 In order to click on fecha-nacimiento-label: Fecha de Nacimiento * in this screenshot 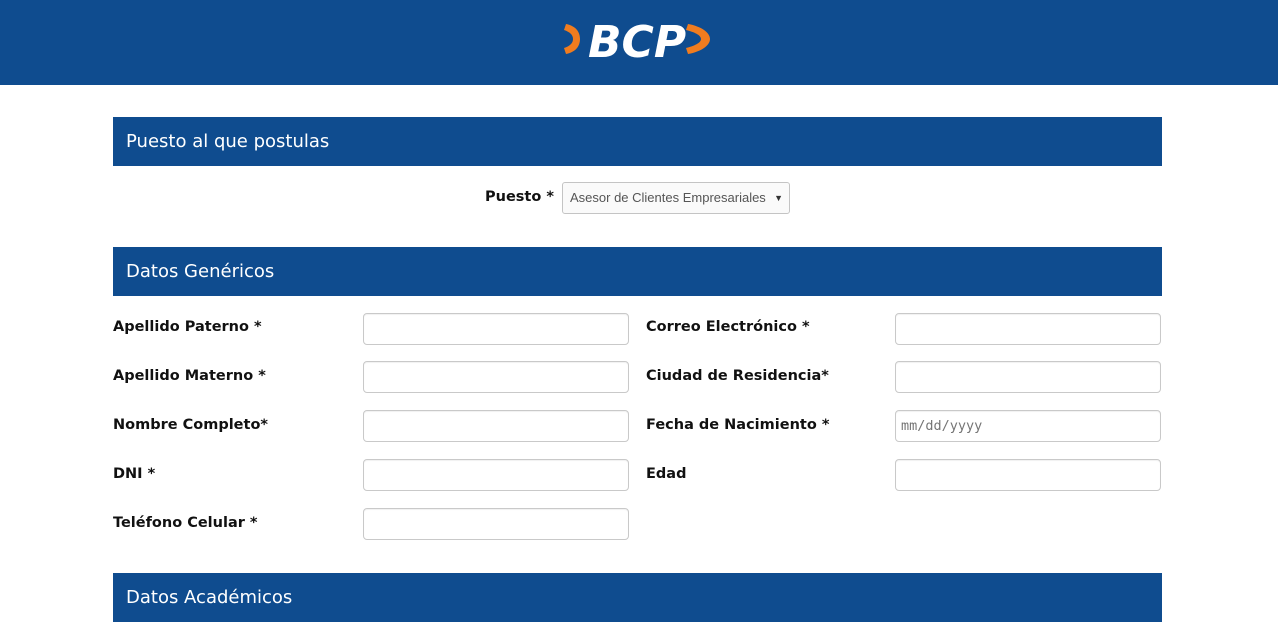, I will do `click(738, 425)`.